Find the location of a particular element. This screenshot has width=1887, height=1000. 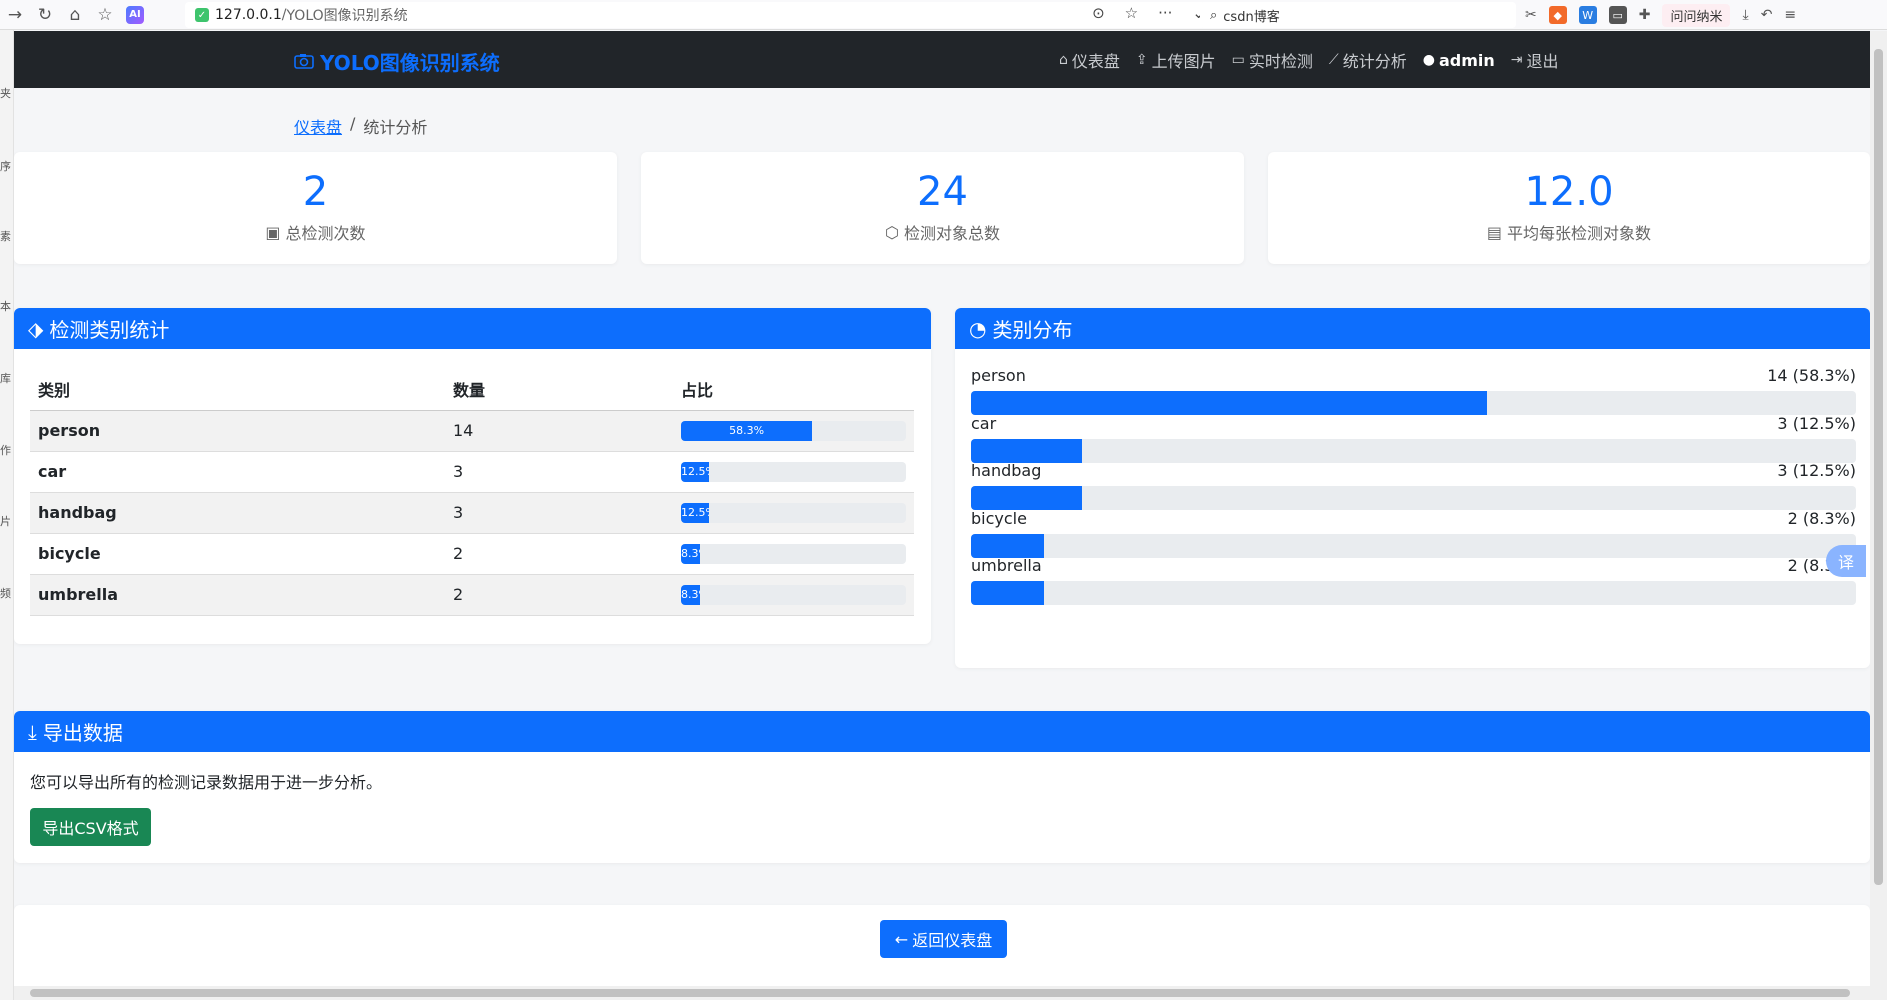

breadcrumb-home-link: 仪表盘 is located at coordinates (318, 126).